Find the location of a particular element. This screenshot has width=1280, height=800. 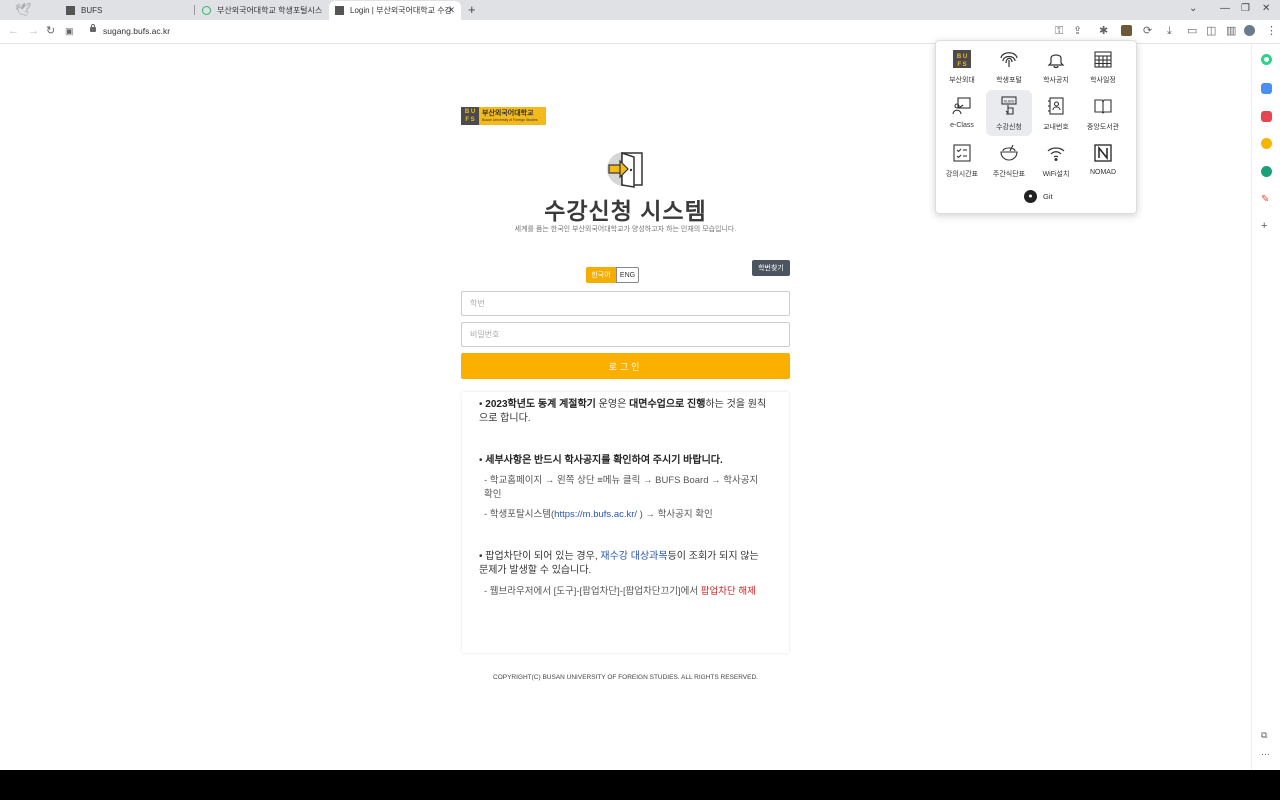

sidebar-external-icon: ⧉ is located at coordinates (1266, 735).